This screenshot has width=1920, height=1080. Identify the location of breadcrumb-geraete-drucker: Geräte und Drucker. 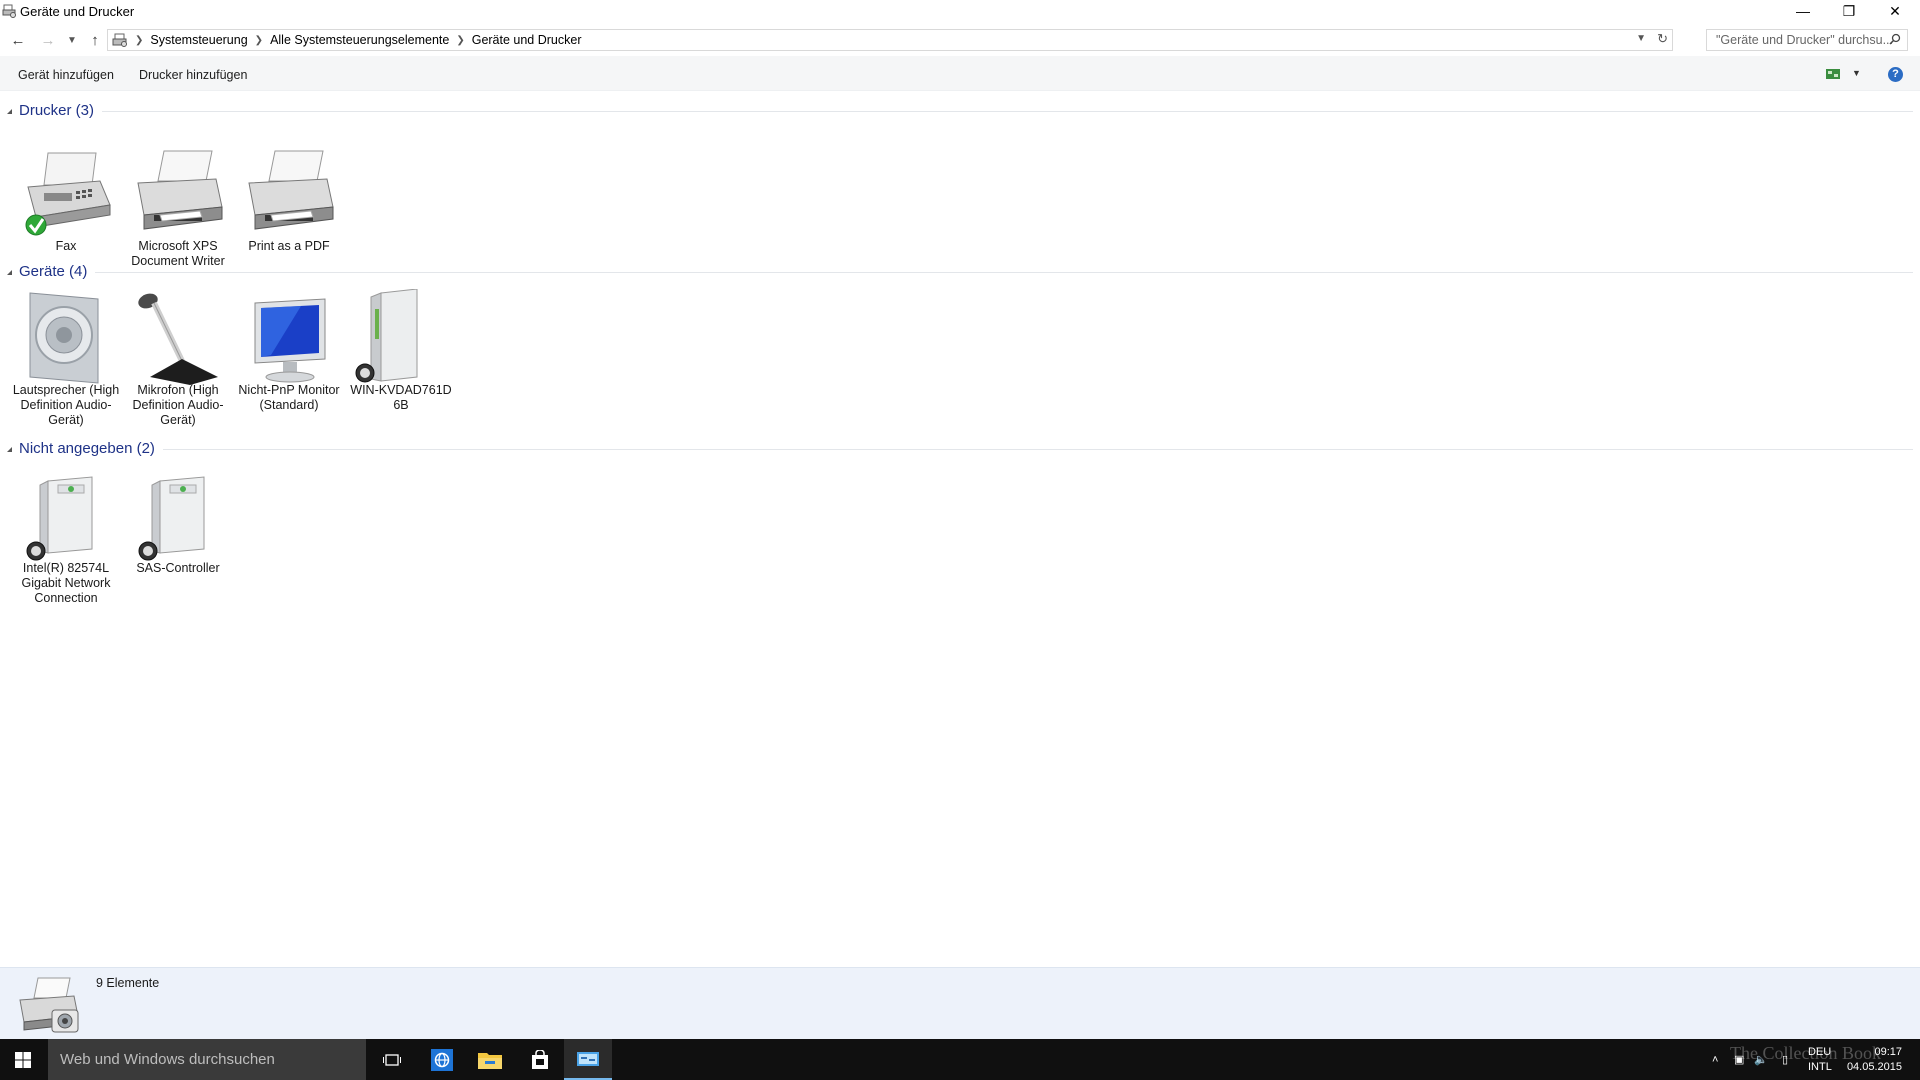
(527, 40).